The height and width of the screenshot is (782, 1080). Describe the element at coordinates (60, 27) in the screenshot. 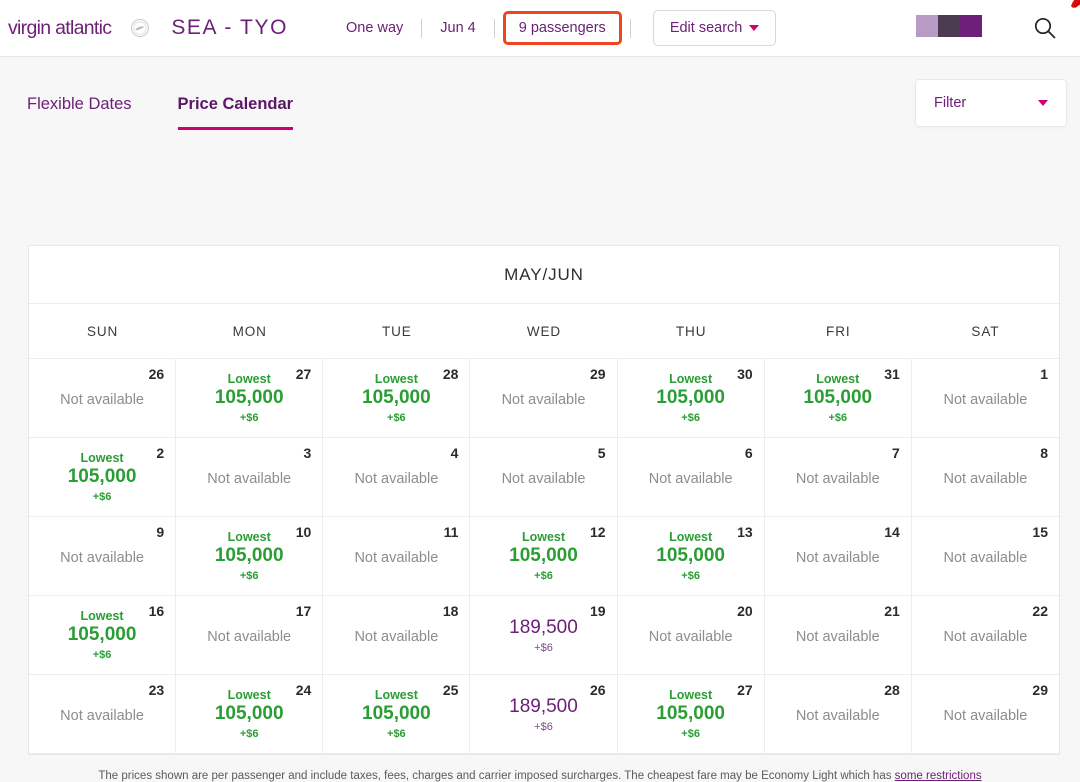

I see `logo-text: virgin atlantic` at that location.